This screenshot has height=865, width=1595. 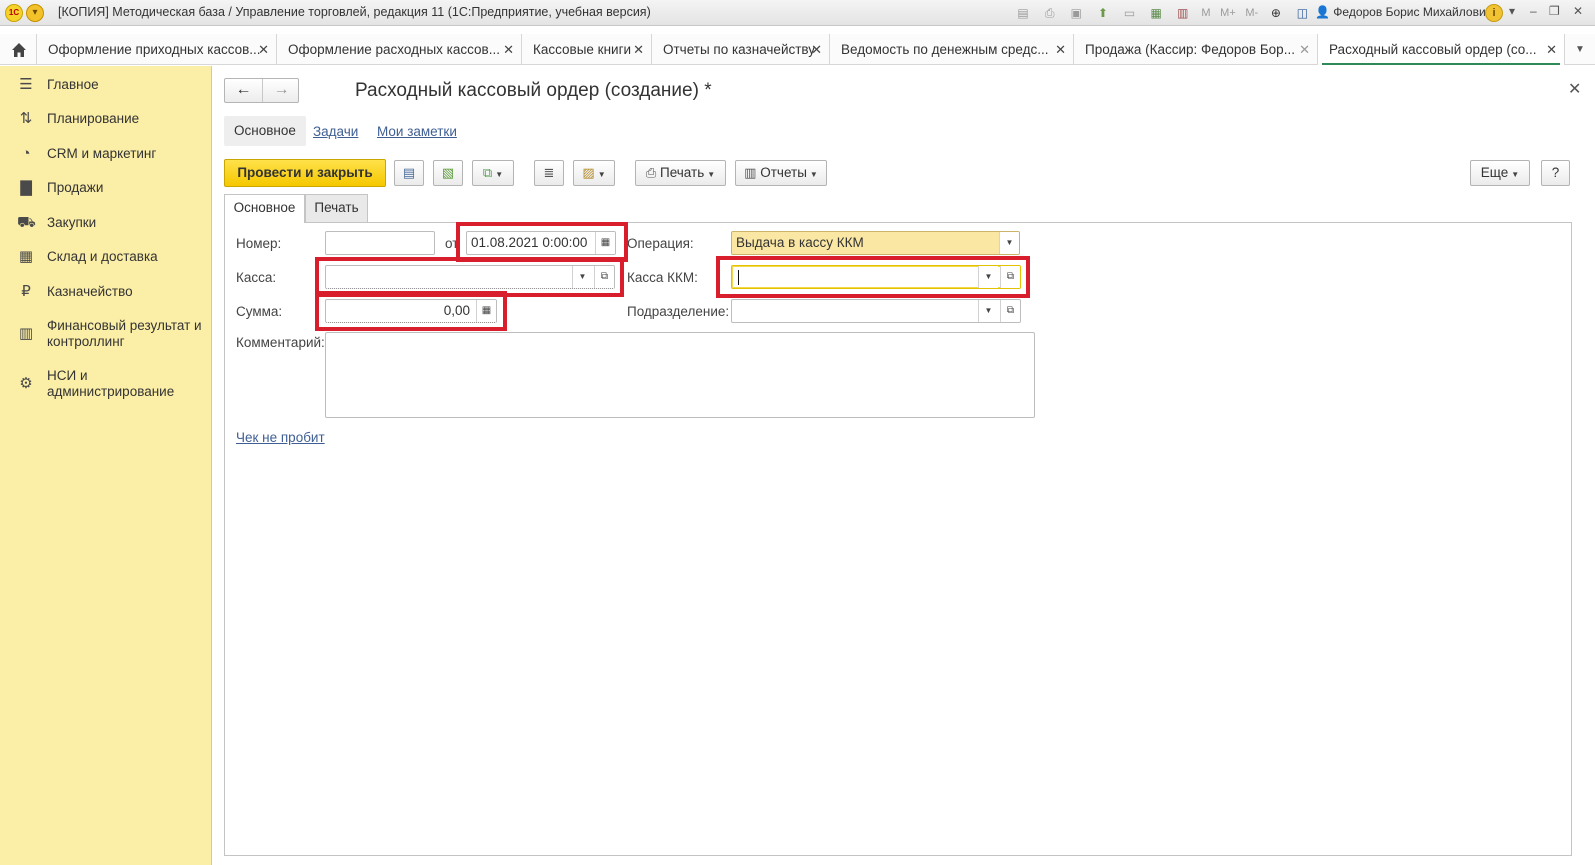 I want to click on tab-label: Отчеты по казначейству, so click(x=739, y=49).